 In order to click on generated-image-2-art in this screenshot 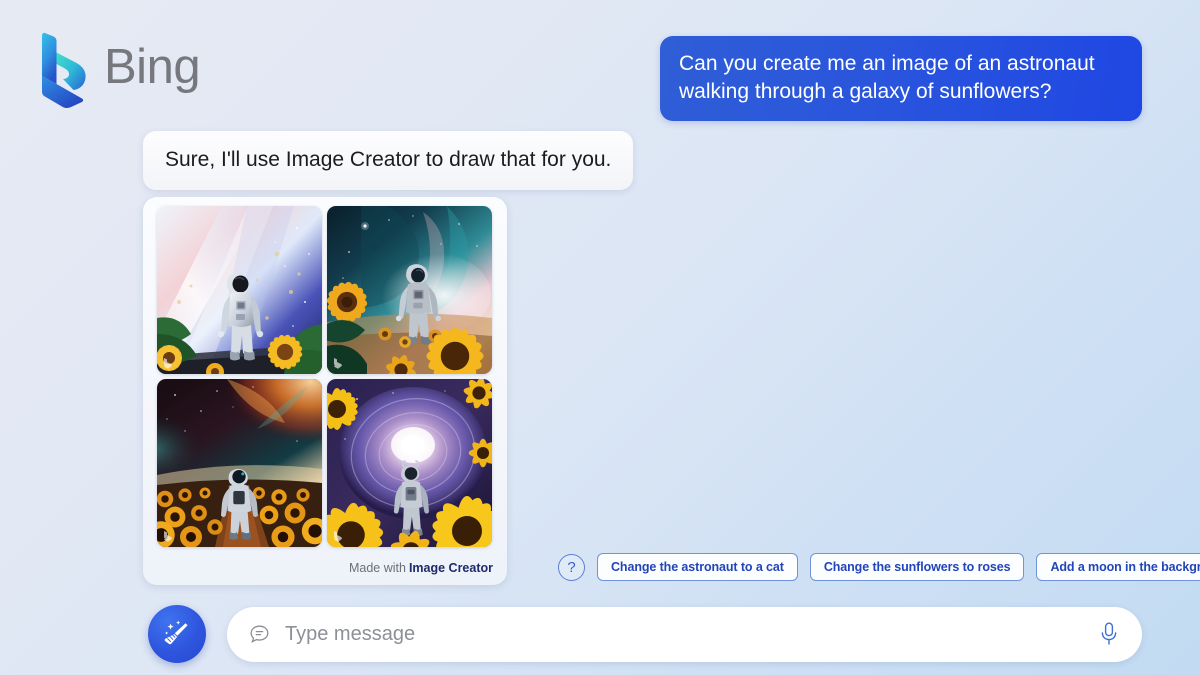, I will do `click(409, 290)`.